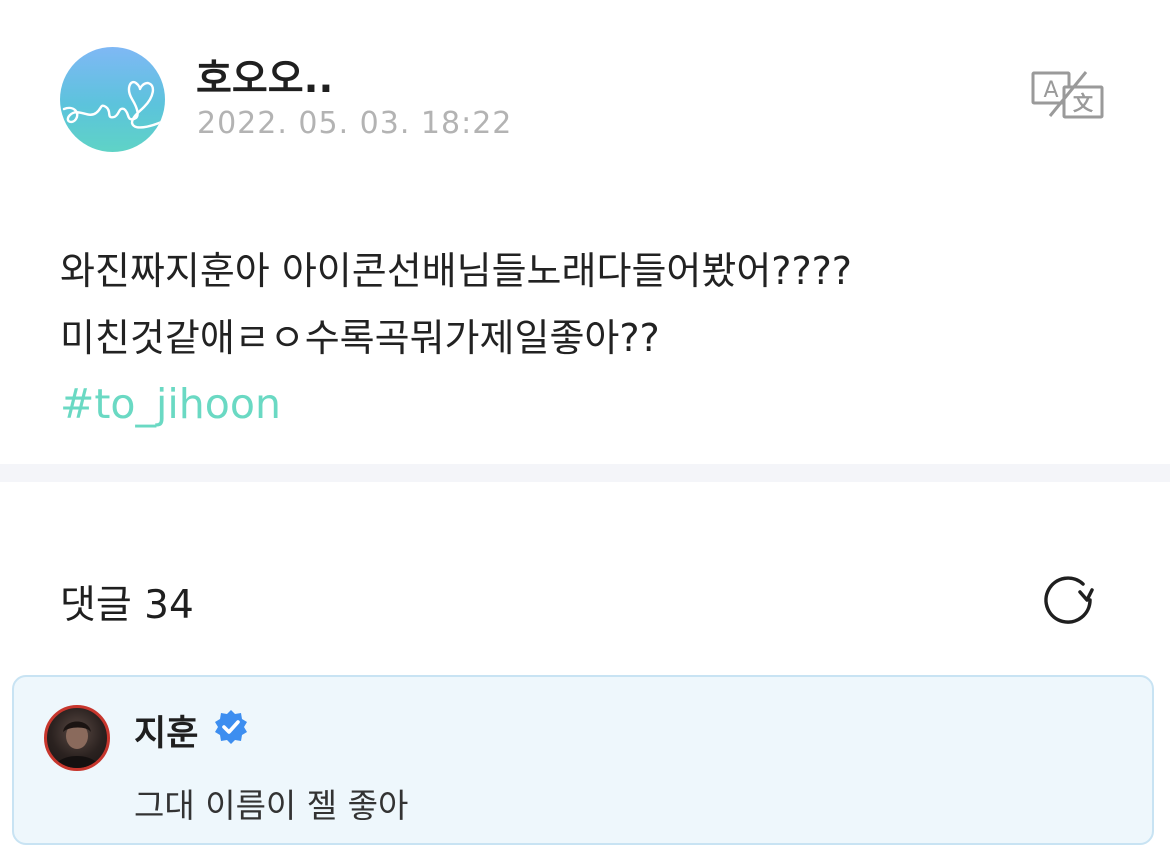 This screenshot has height=864, width=1170. What do you see at coordinates (355, 123) in the screenshot?
I see `post-timestamp: 2022. 05. 03. 18:22` at bounding box center [355, 123].